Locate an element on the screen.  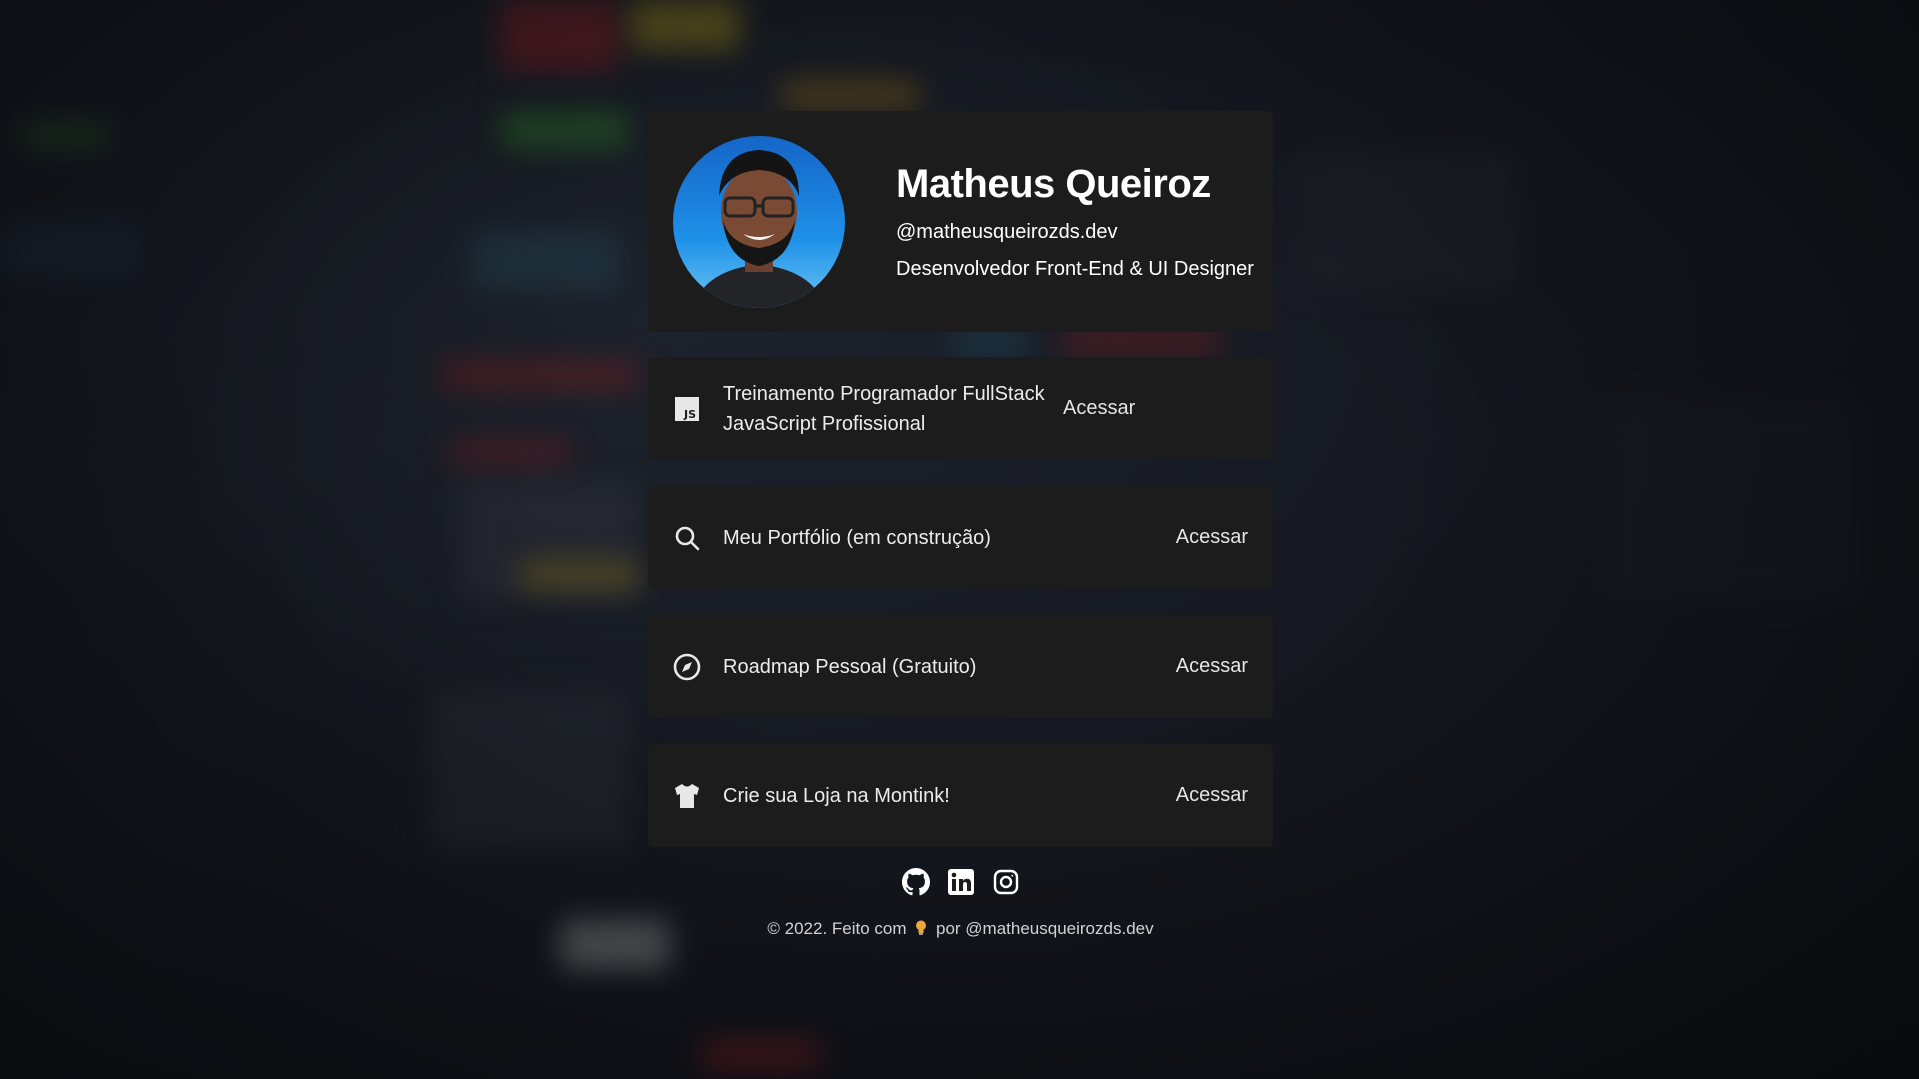
lightbulb-icon is located at coordinates (921, 930).